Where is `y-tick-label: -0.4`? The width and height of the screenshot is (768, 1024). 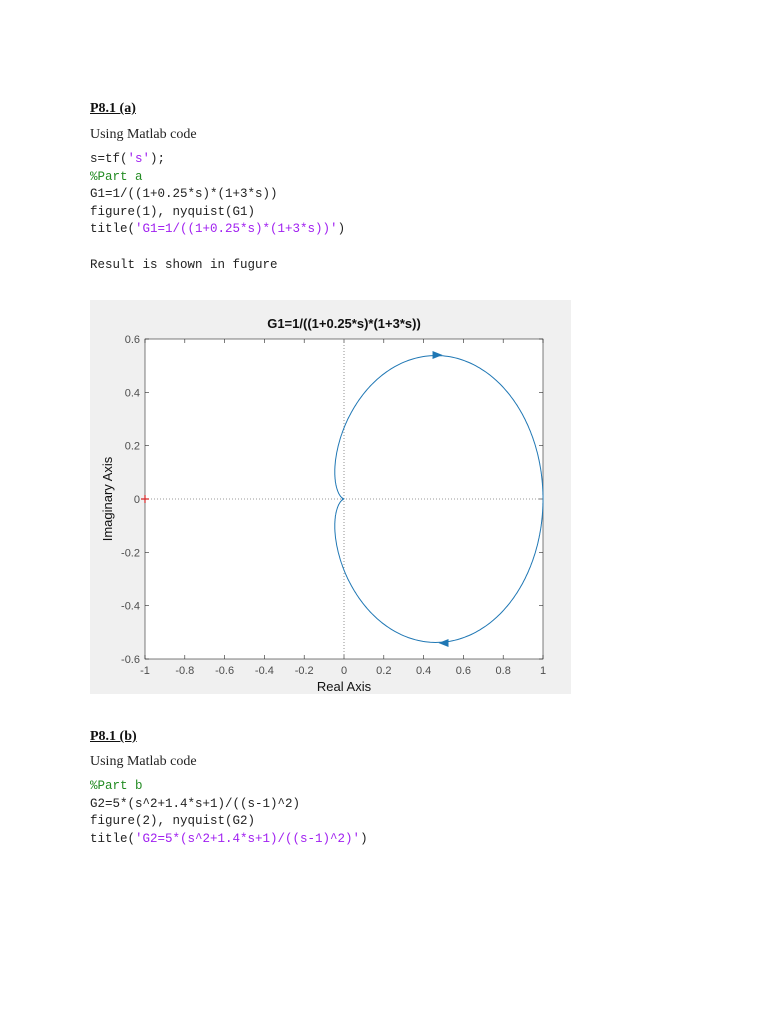 y-tick-label: -0.4 is located at coordinates (130, 607).